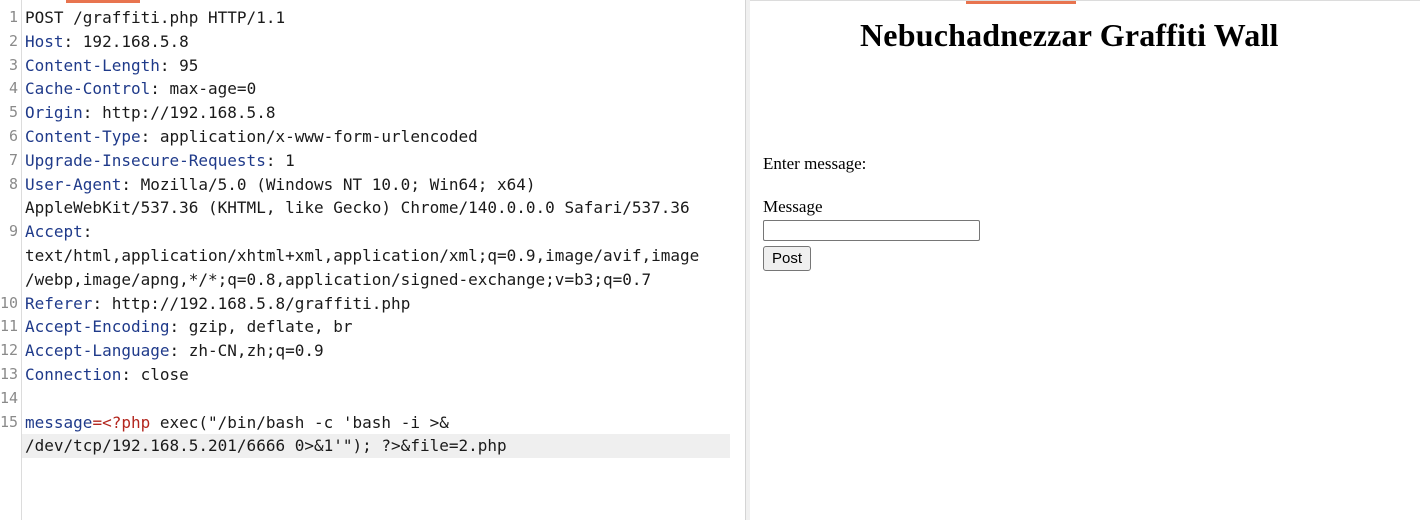  Describe the element at coordinates (121, 422) in the screenshot. I see `php-tag: =<?php` at that location.